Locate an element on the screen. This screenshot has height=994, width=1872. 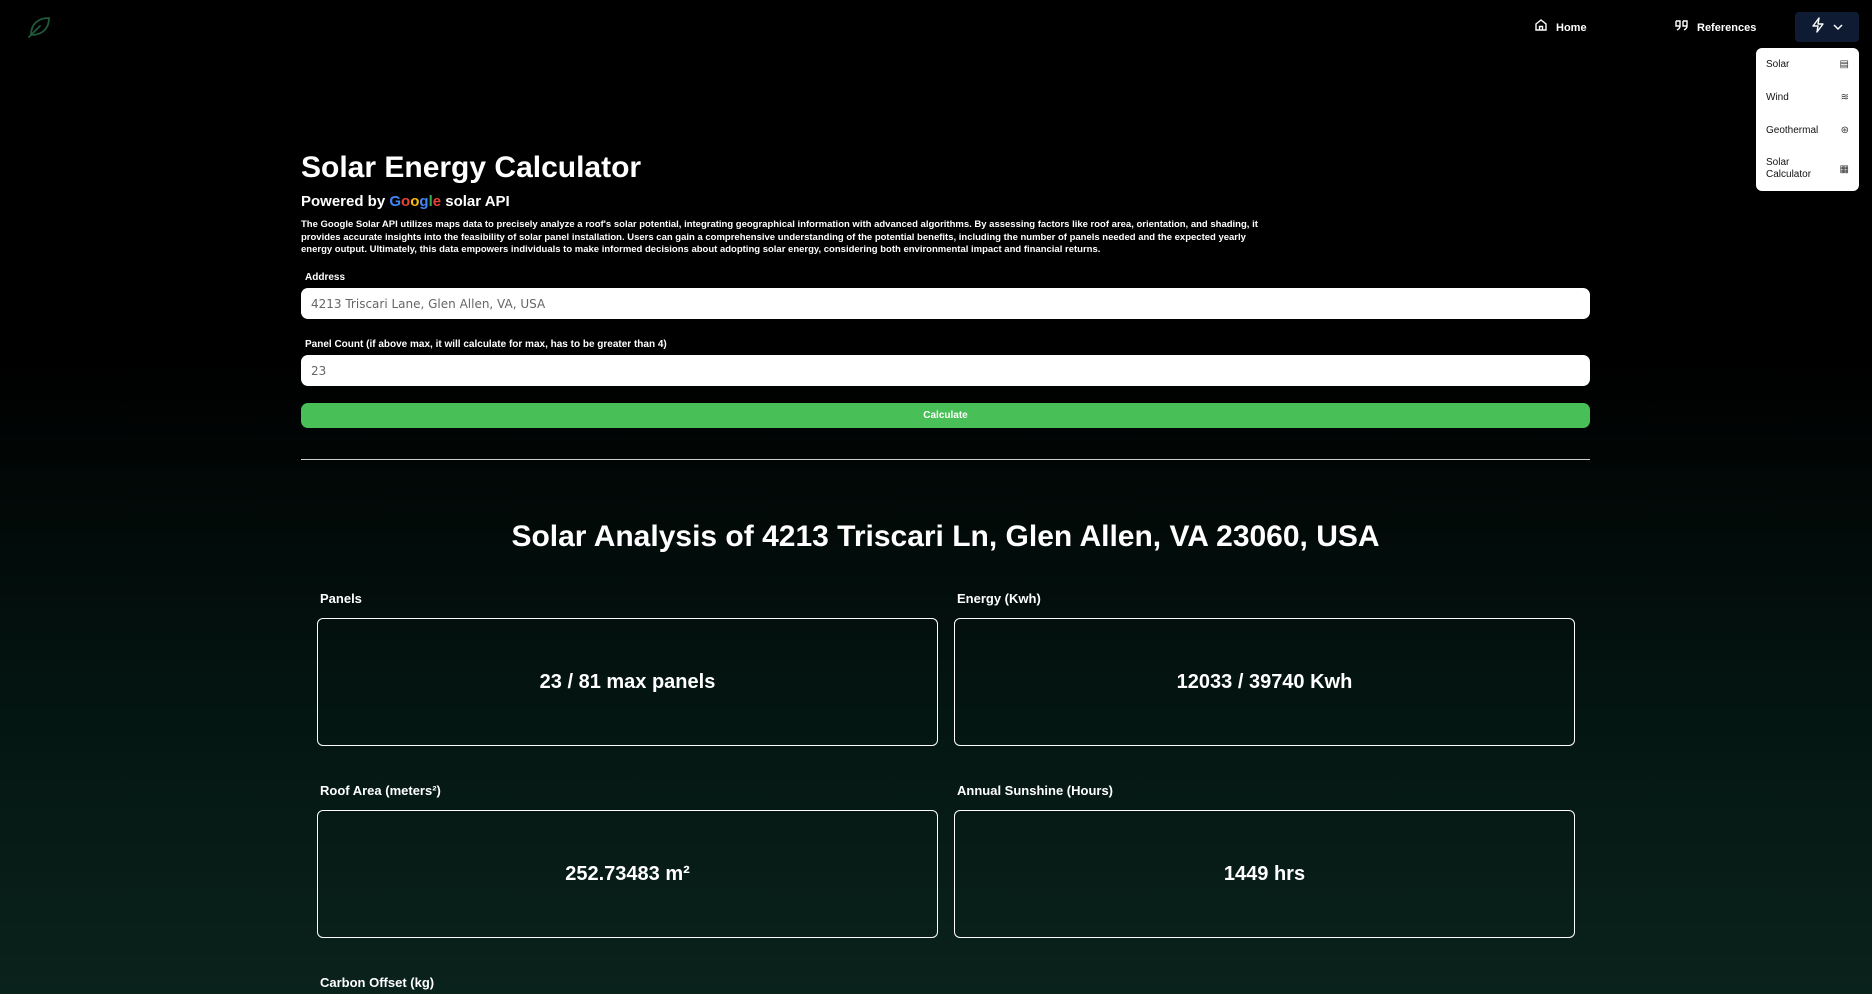
powered-by: Powered by Google solar API is located at coordinates (405, 201).